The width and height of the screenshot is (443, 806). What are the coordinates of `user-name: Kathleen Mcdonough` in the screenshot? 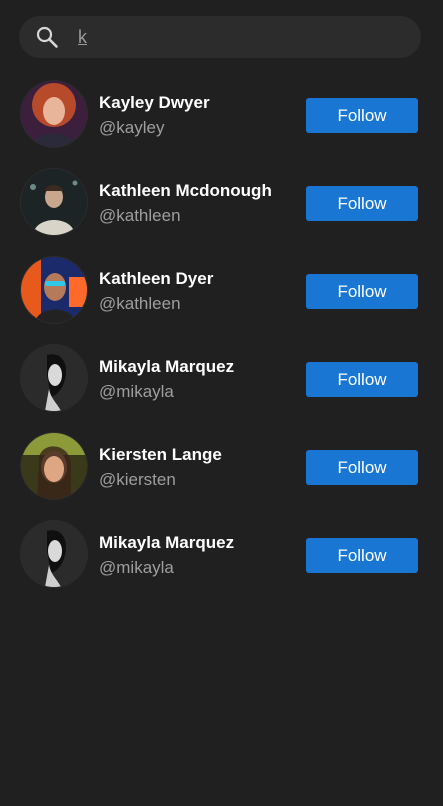 It's located at (185, 190).